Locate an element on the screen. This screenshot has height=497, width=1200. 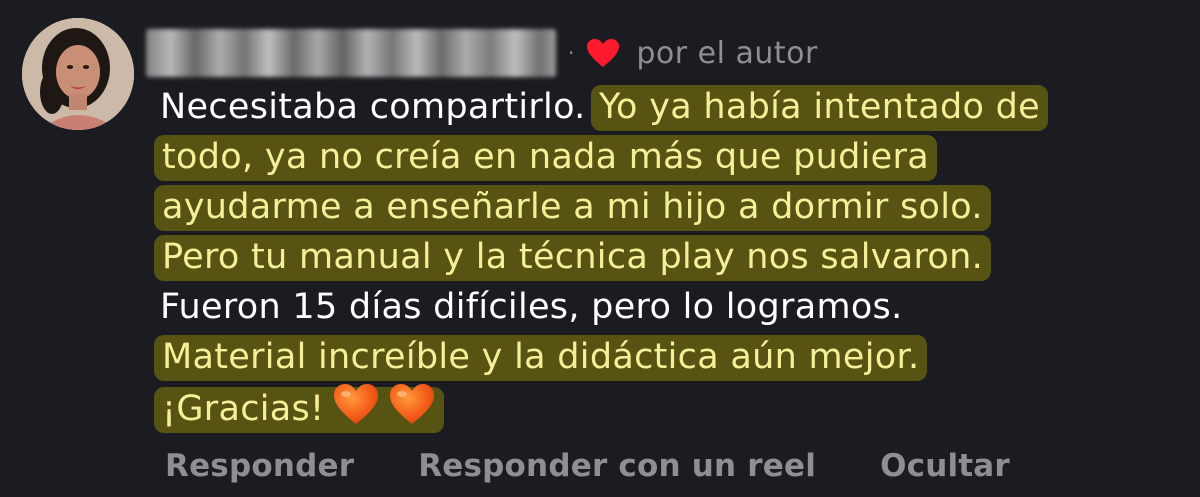
liked-by-author-label: por el autor is located at coordinates (727, 53).